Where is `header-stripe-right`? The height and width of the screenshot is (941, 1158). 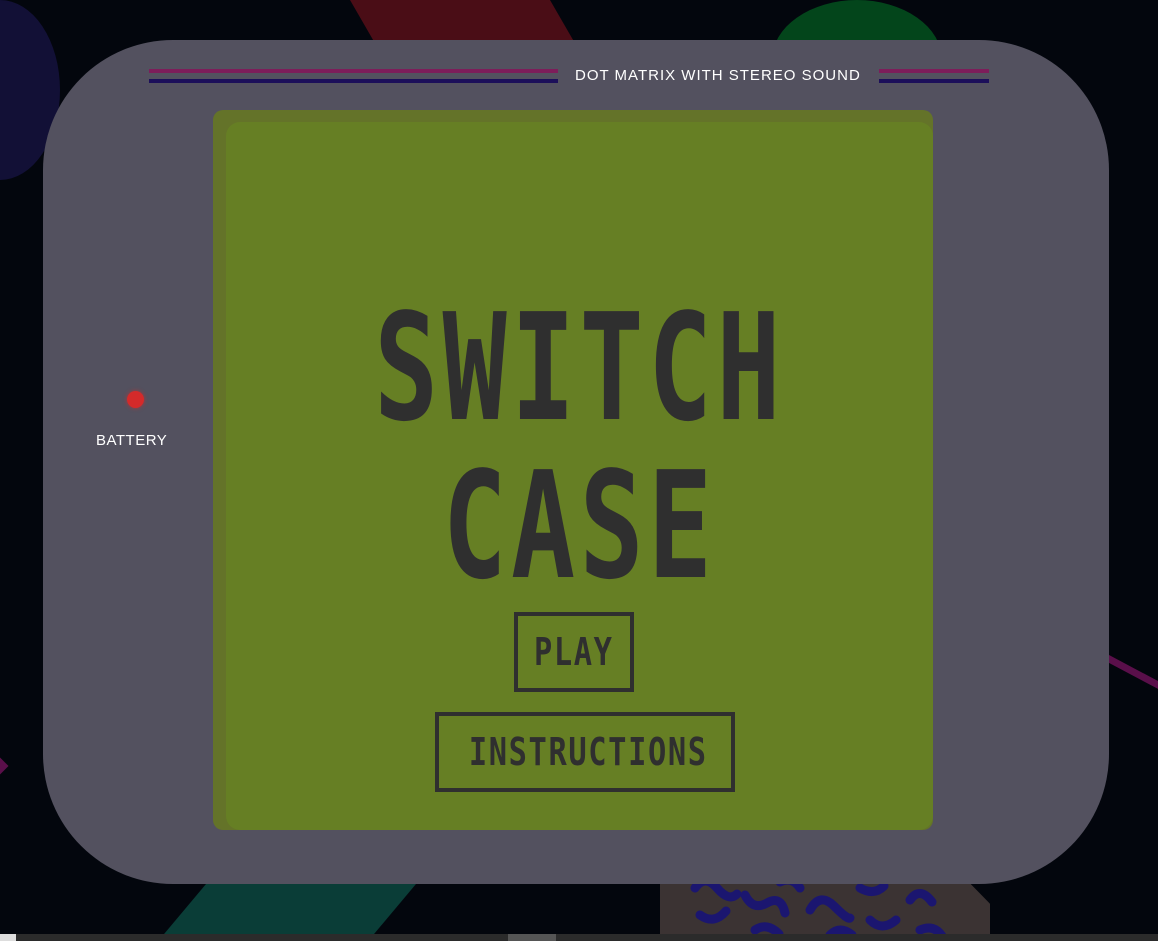
header-stripe-right is located at coordinates (934, 76).